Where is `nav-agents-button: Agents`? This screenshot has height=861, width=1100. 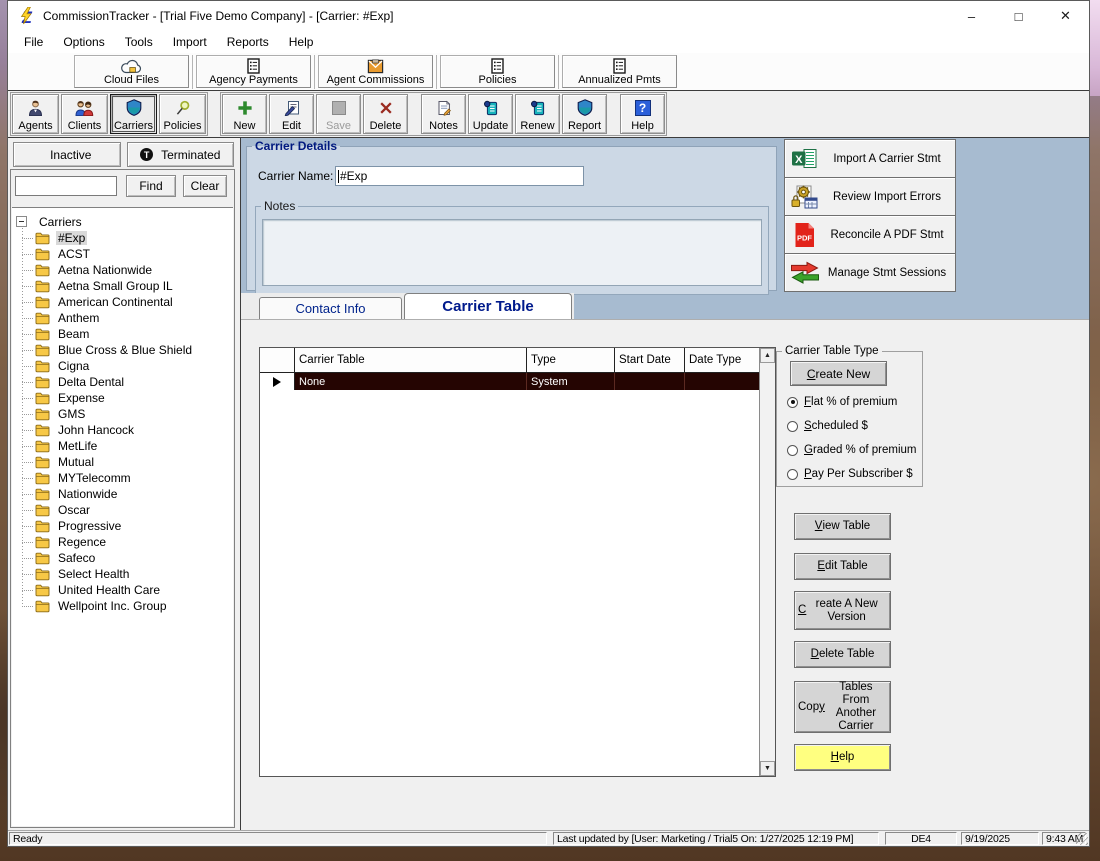
nav-agents-button: Agents is located at coordinates (35, 114).